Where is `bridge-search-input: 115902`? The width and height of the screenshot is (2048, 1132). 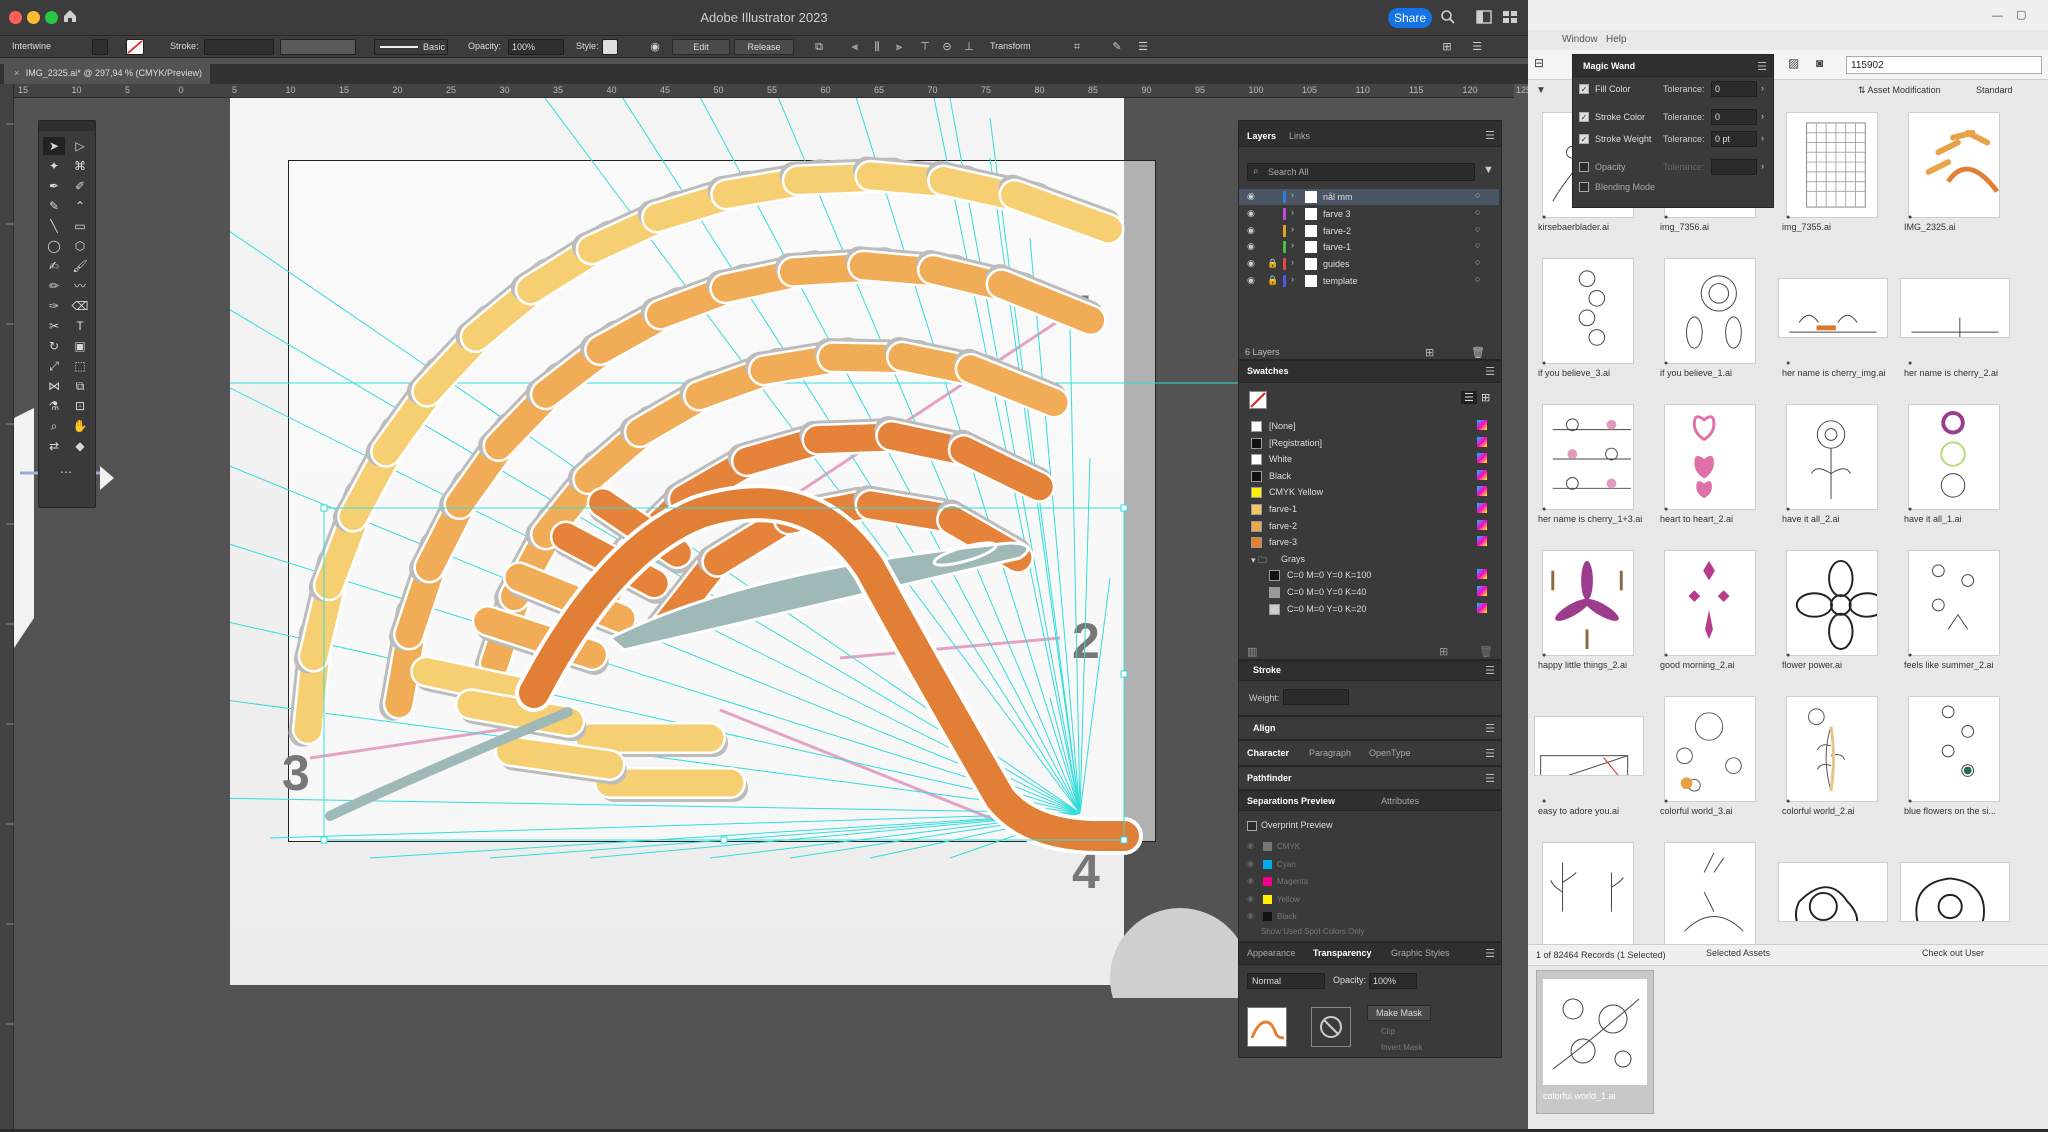 bridge-search-input: 115902 is located at coordinates (1944, 65).